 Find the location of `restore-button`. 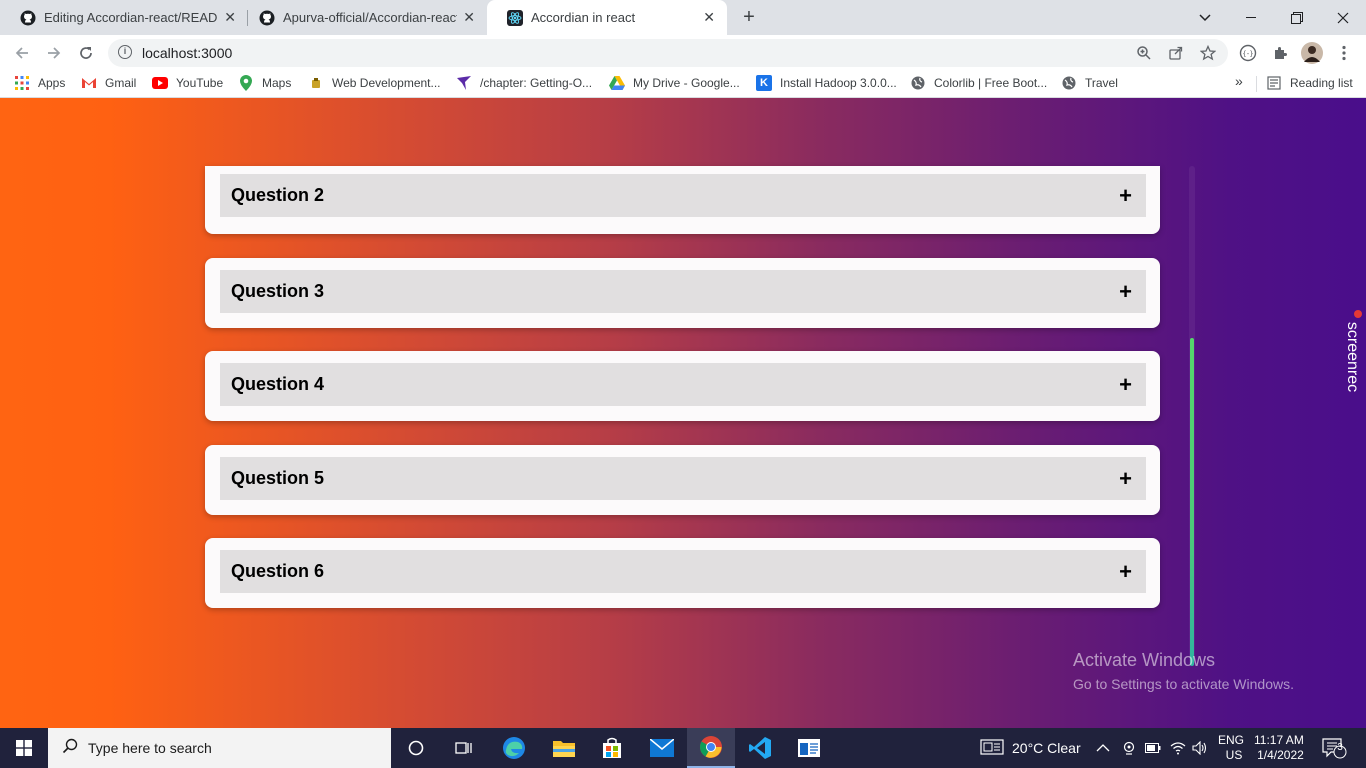

restore-button is located at coordinates (1297, 17).